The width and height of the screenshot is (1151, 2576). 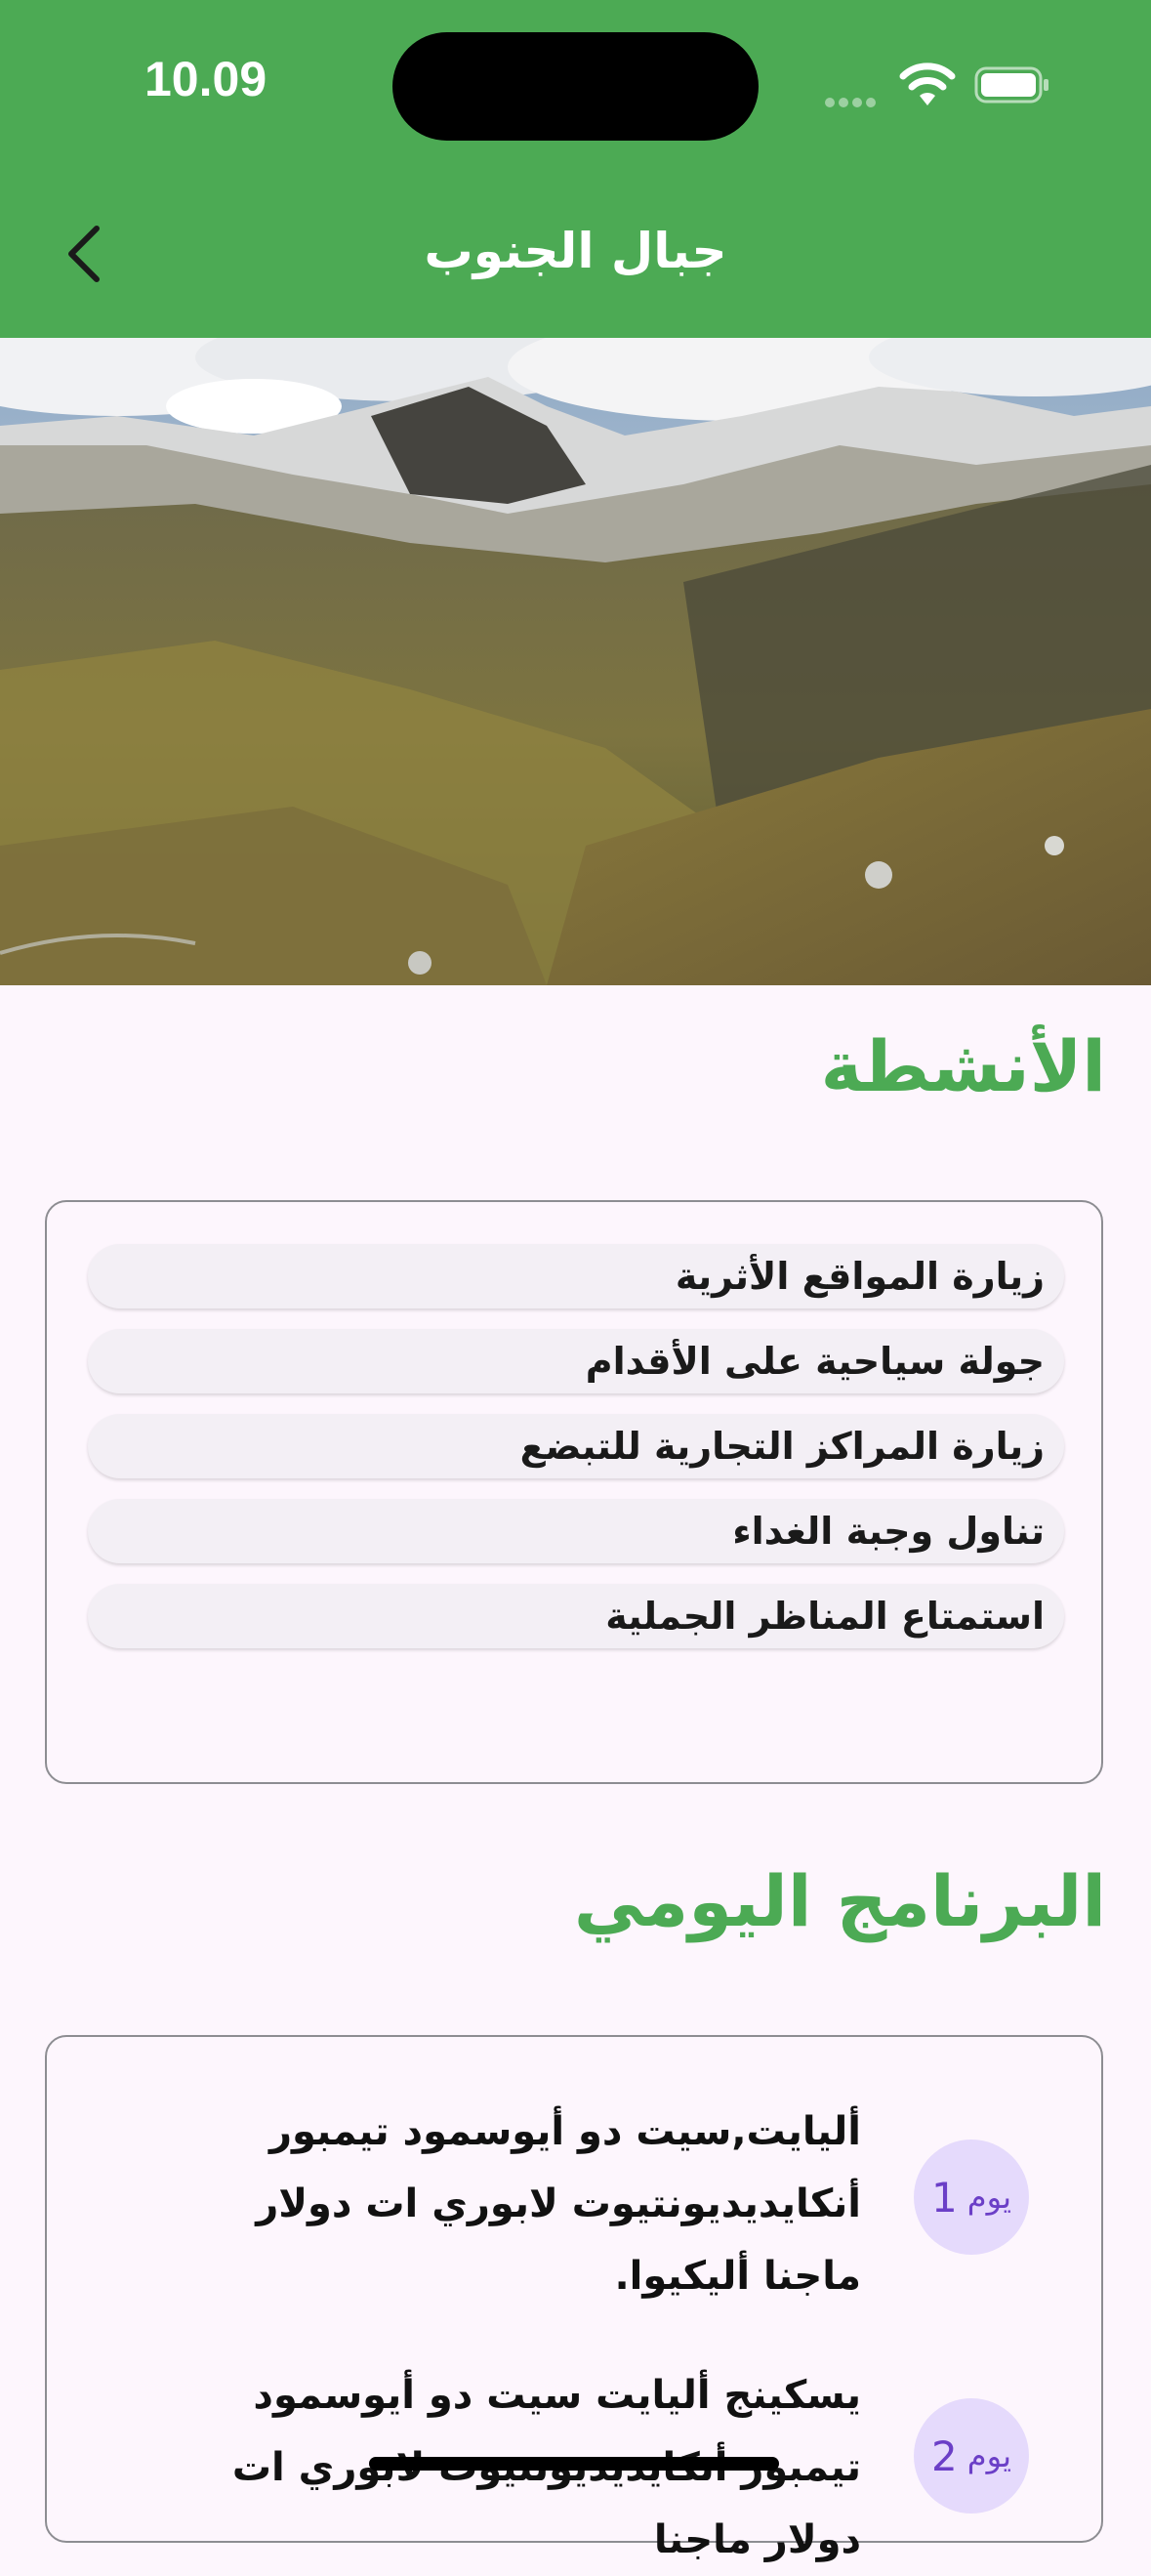 What do you see at coordinates (576, 1361) in the screenshot?
I see `activity-chip: جولة سياحية على الأقدام` at bounding box center [576, 1361].